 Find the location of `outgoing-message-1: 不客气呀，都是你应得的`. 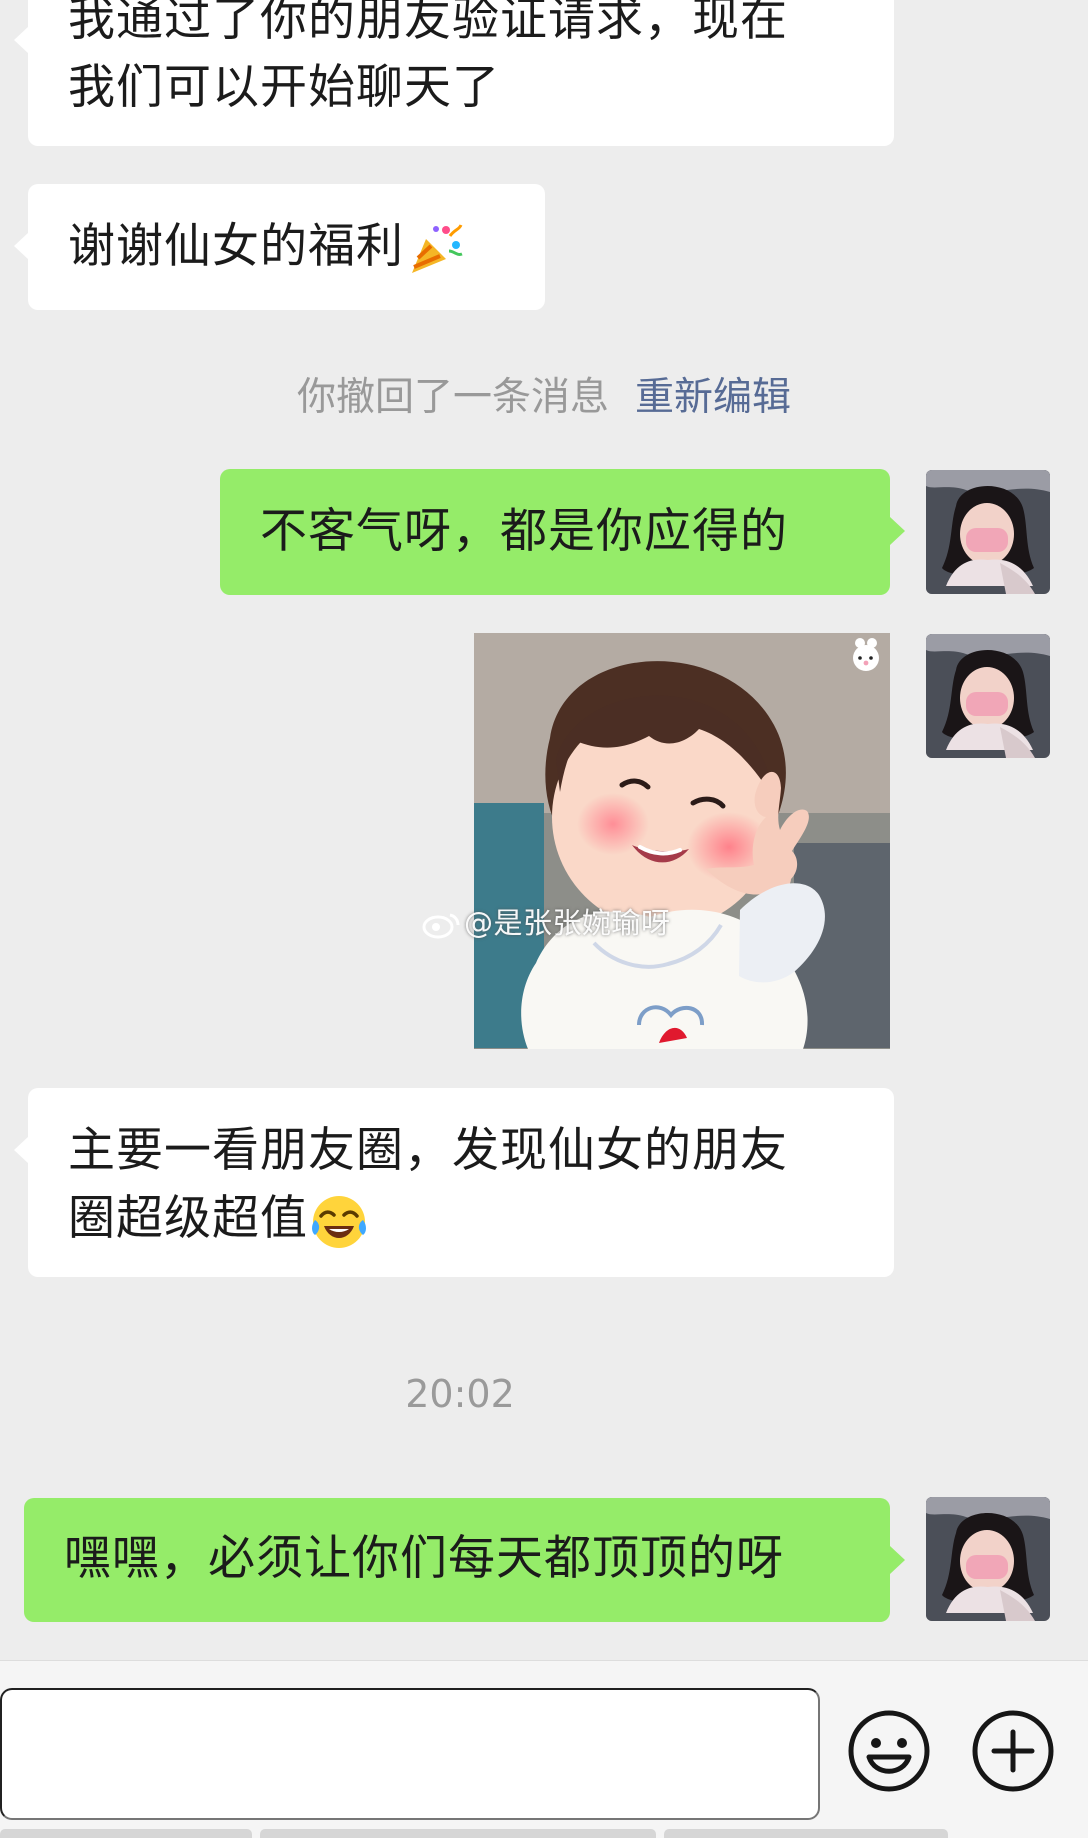

outgoing-message-1: 不客气呀，都是你应得的 is located at coordinates (562, 532).